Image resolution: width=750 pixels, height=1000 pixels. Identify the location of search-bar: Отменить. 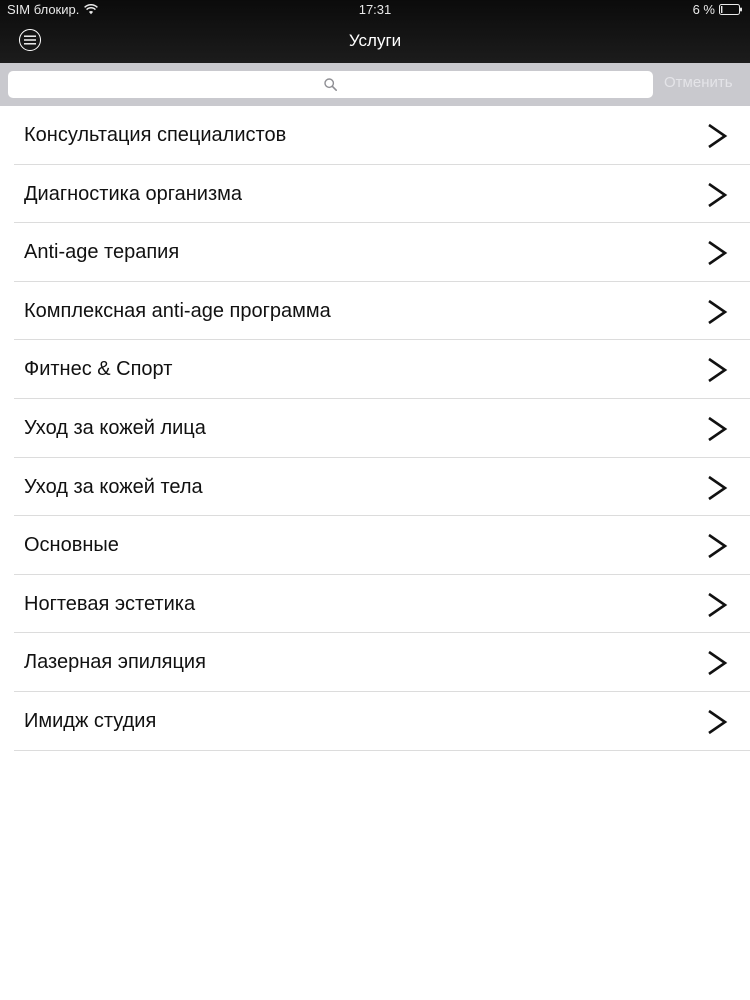
(375, 84).